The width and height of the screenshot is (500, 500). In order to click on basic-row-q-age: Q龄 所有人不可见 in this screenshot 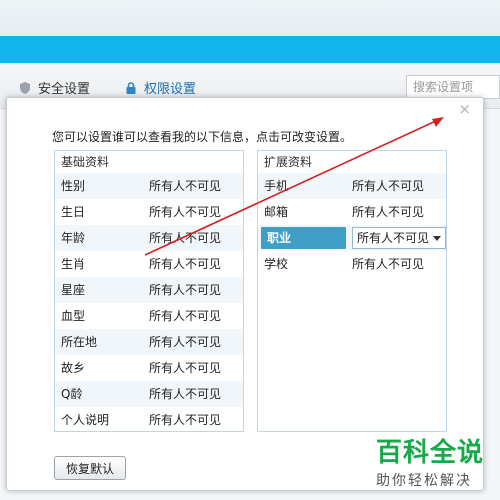, I will do `click(149, 394)`.